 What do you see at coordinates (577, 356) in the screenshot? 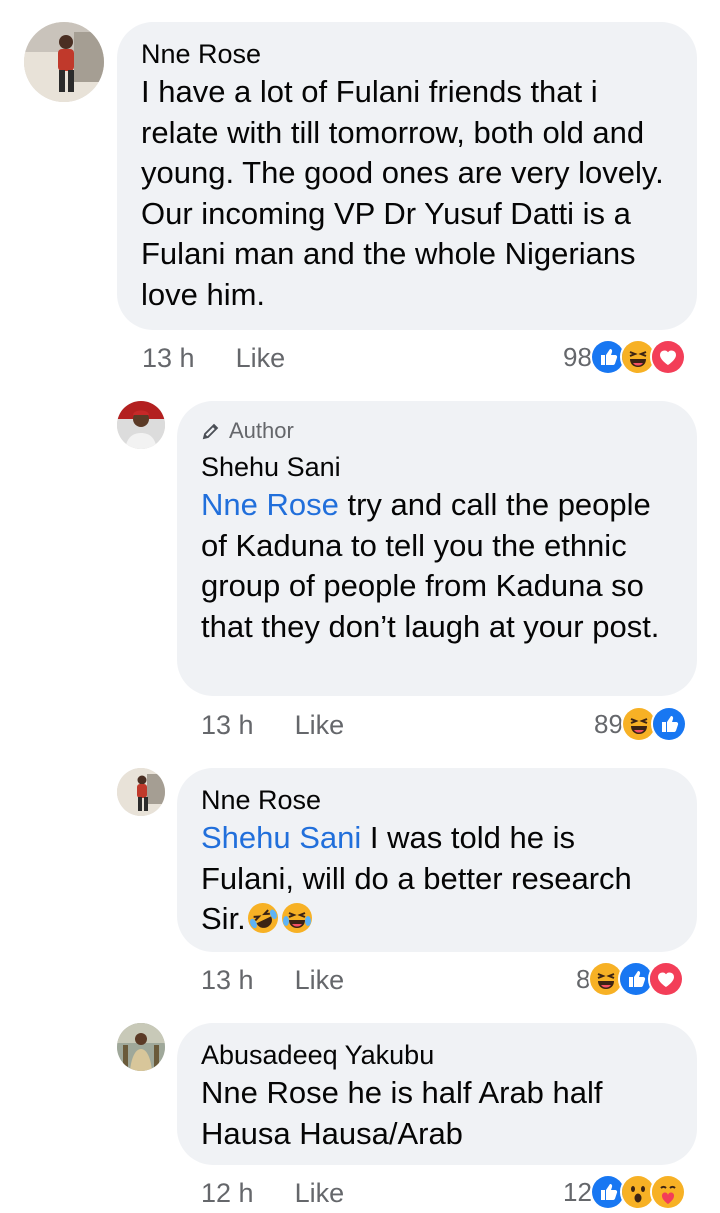
I see `reaction-count: 98` at bounding box center [577, 356].